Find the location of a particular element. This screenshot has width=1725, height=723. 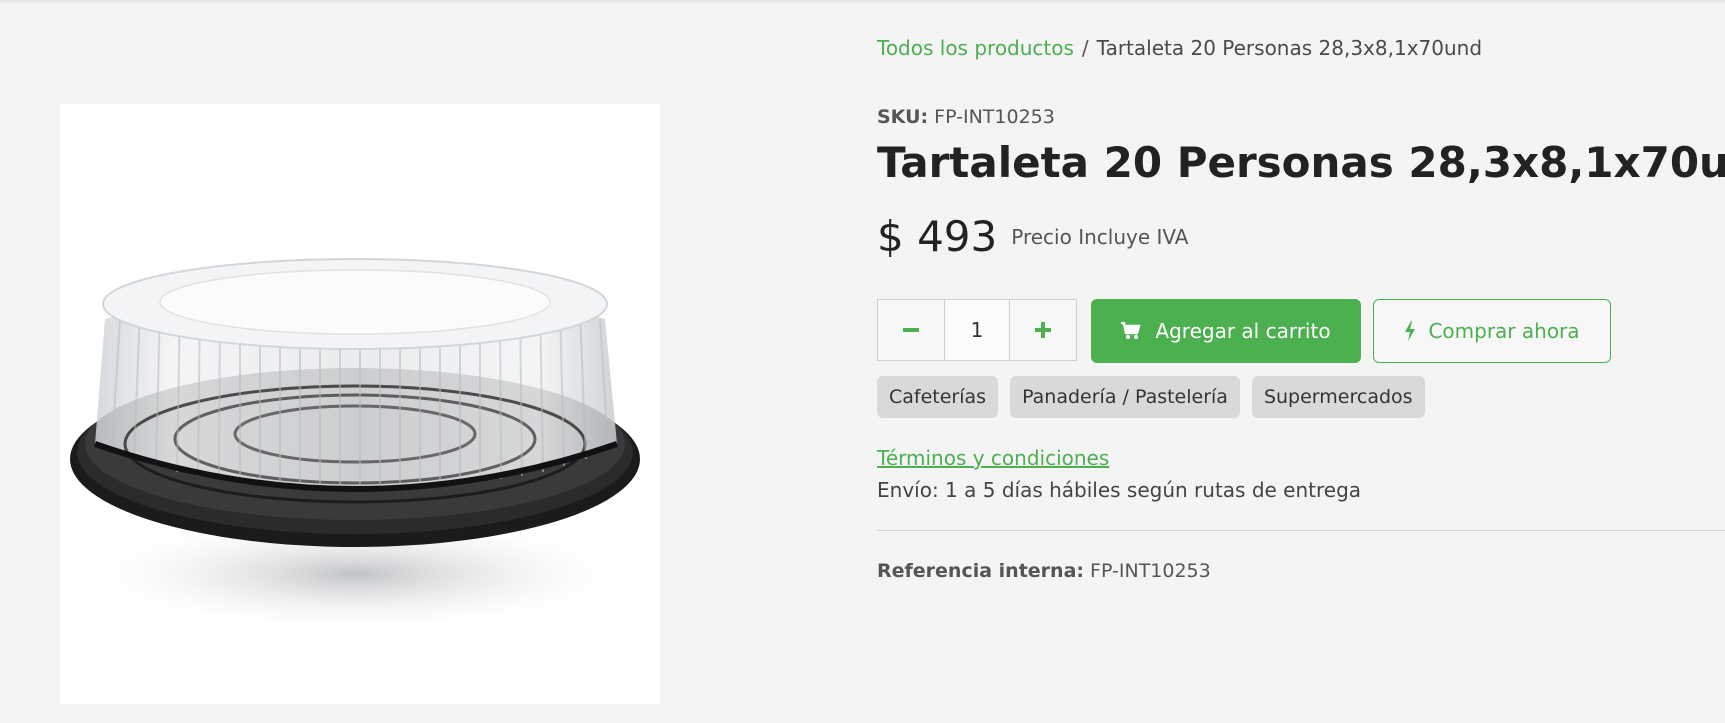

sku-value: FP-INT10253 is located at coordinates (994, 117).